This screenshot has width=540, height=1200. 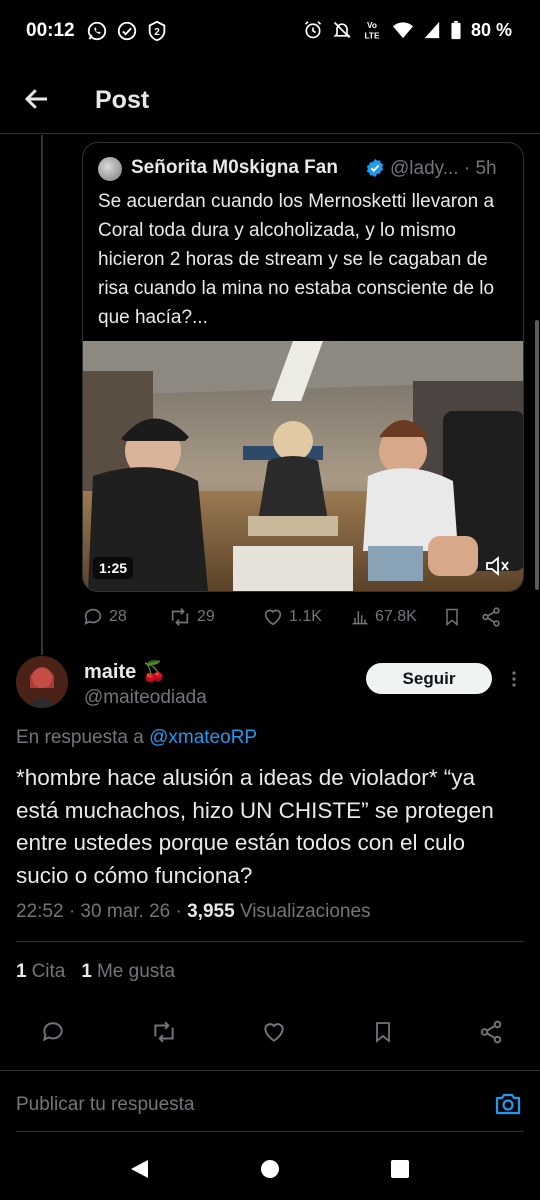 What do you see at coordinates (21, 971) in the screenshot?
I see `quotes-count: 1` at bounding box center [21, 971].